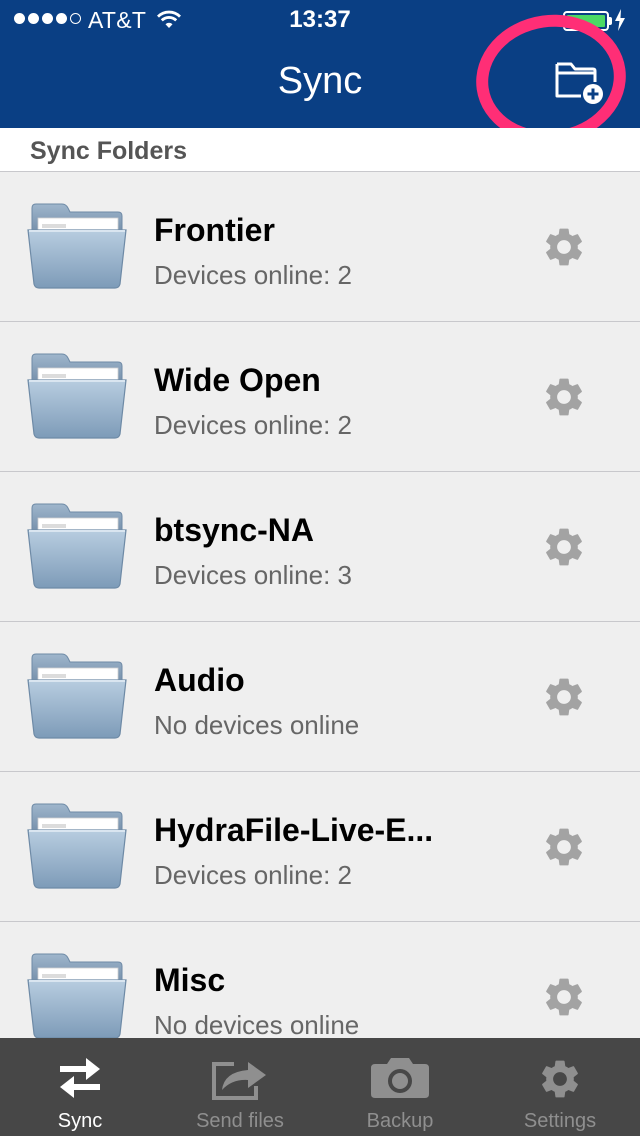  Describe the element at coordinates (190, 980) in the screenshot. I see `folder-name: Misc` at that location.